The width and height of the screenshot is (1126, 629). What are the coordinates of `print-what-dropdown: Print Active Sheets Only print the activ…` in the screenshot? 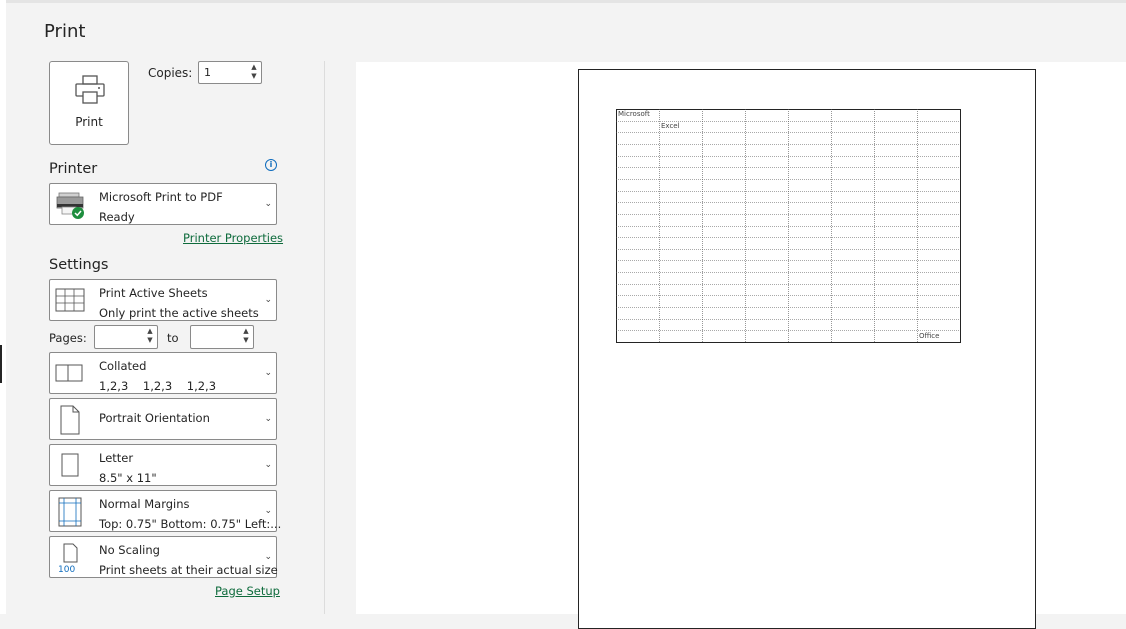 It's located at (163, 300).